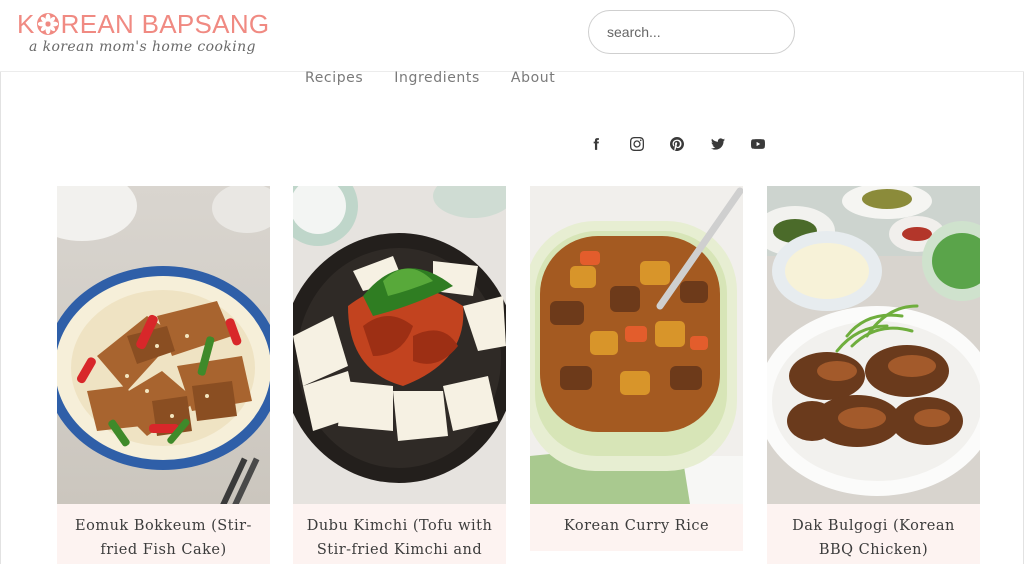 The image size is (1024, 564). I want to click on facebook-icon, so click(596, 144).